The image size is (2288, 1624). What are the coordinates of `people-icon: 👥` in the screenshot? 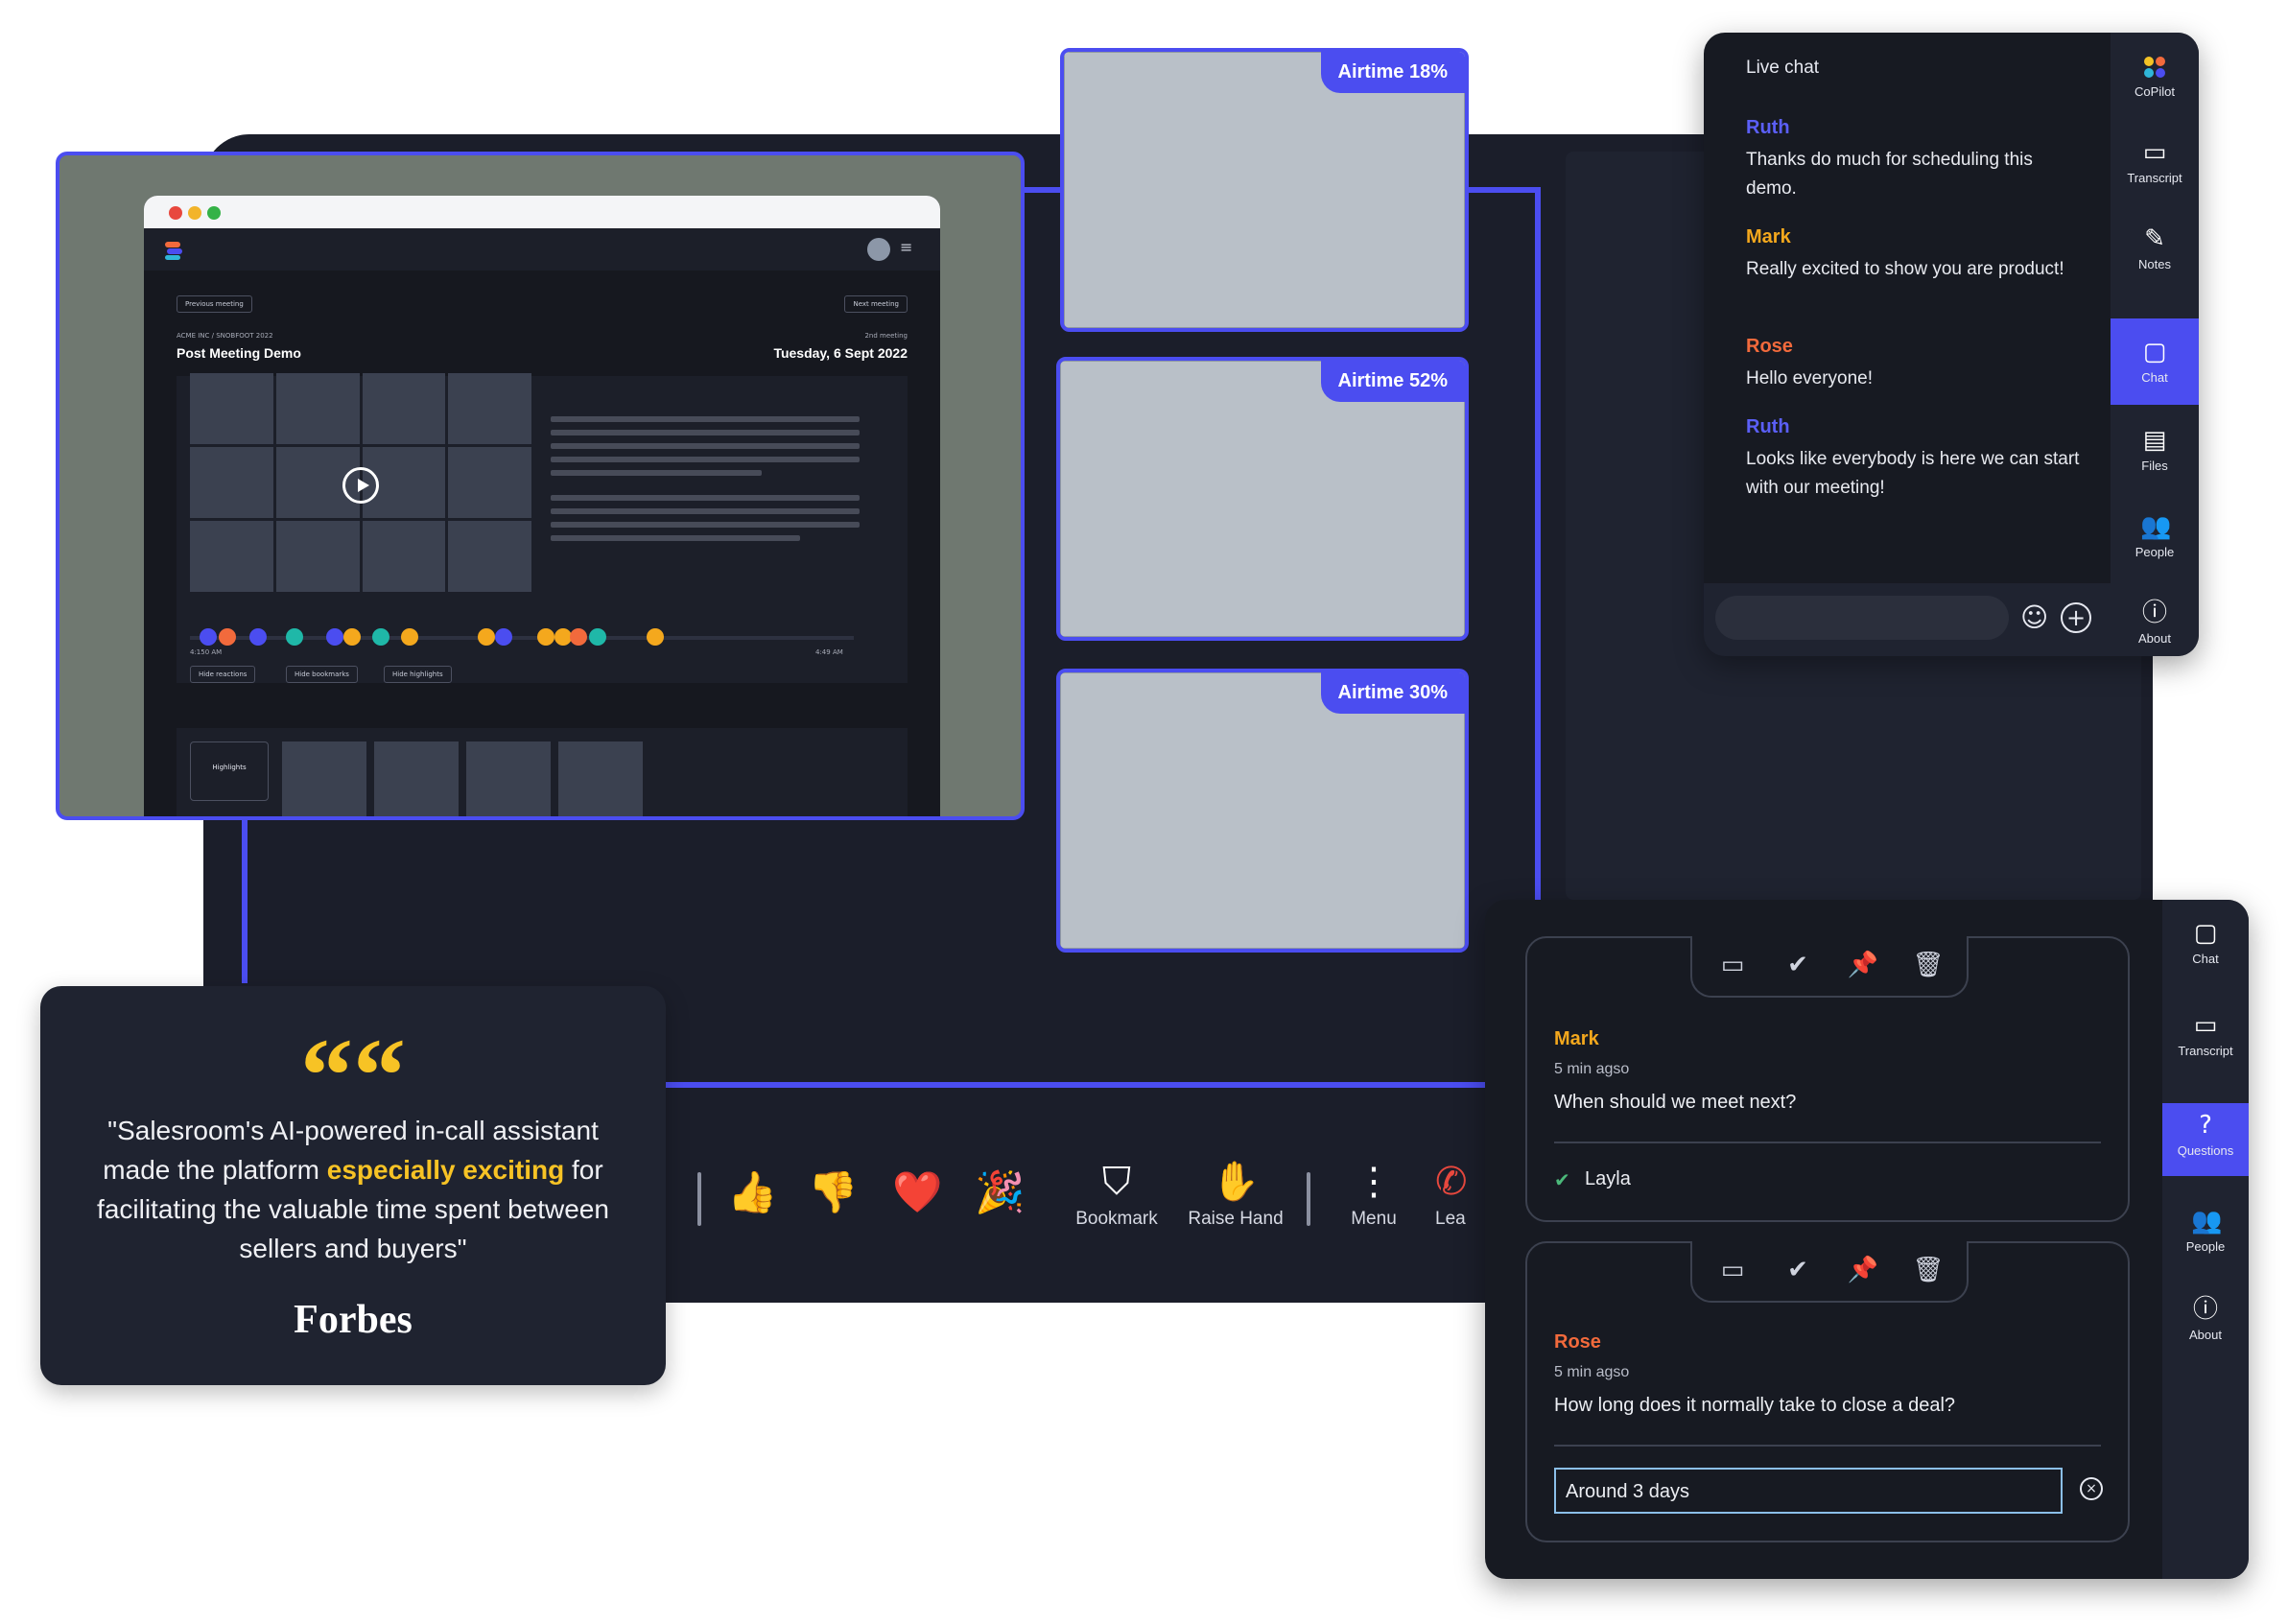 It's located at (2156, 526).